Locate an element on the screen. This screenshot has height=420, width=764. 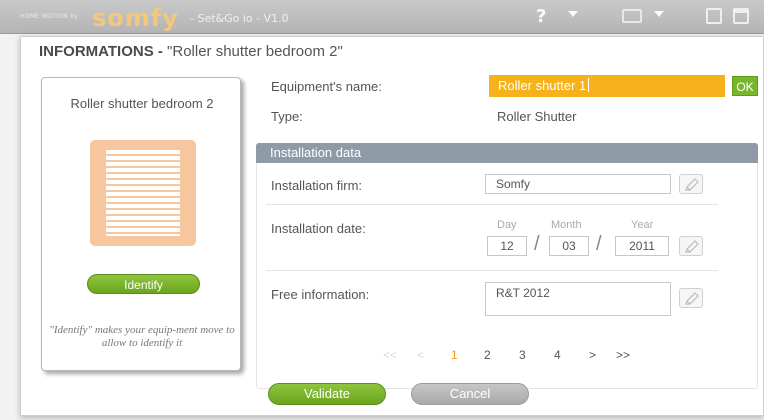
equipment-name-input: Roller shutter 1 is located at coordinates (607, 86).